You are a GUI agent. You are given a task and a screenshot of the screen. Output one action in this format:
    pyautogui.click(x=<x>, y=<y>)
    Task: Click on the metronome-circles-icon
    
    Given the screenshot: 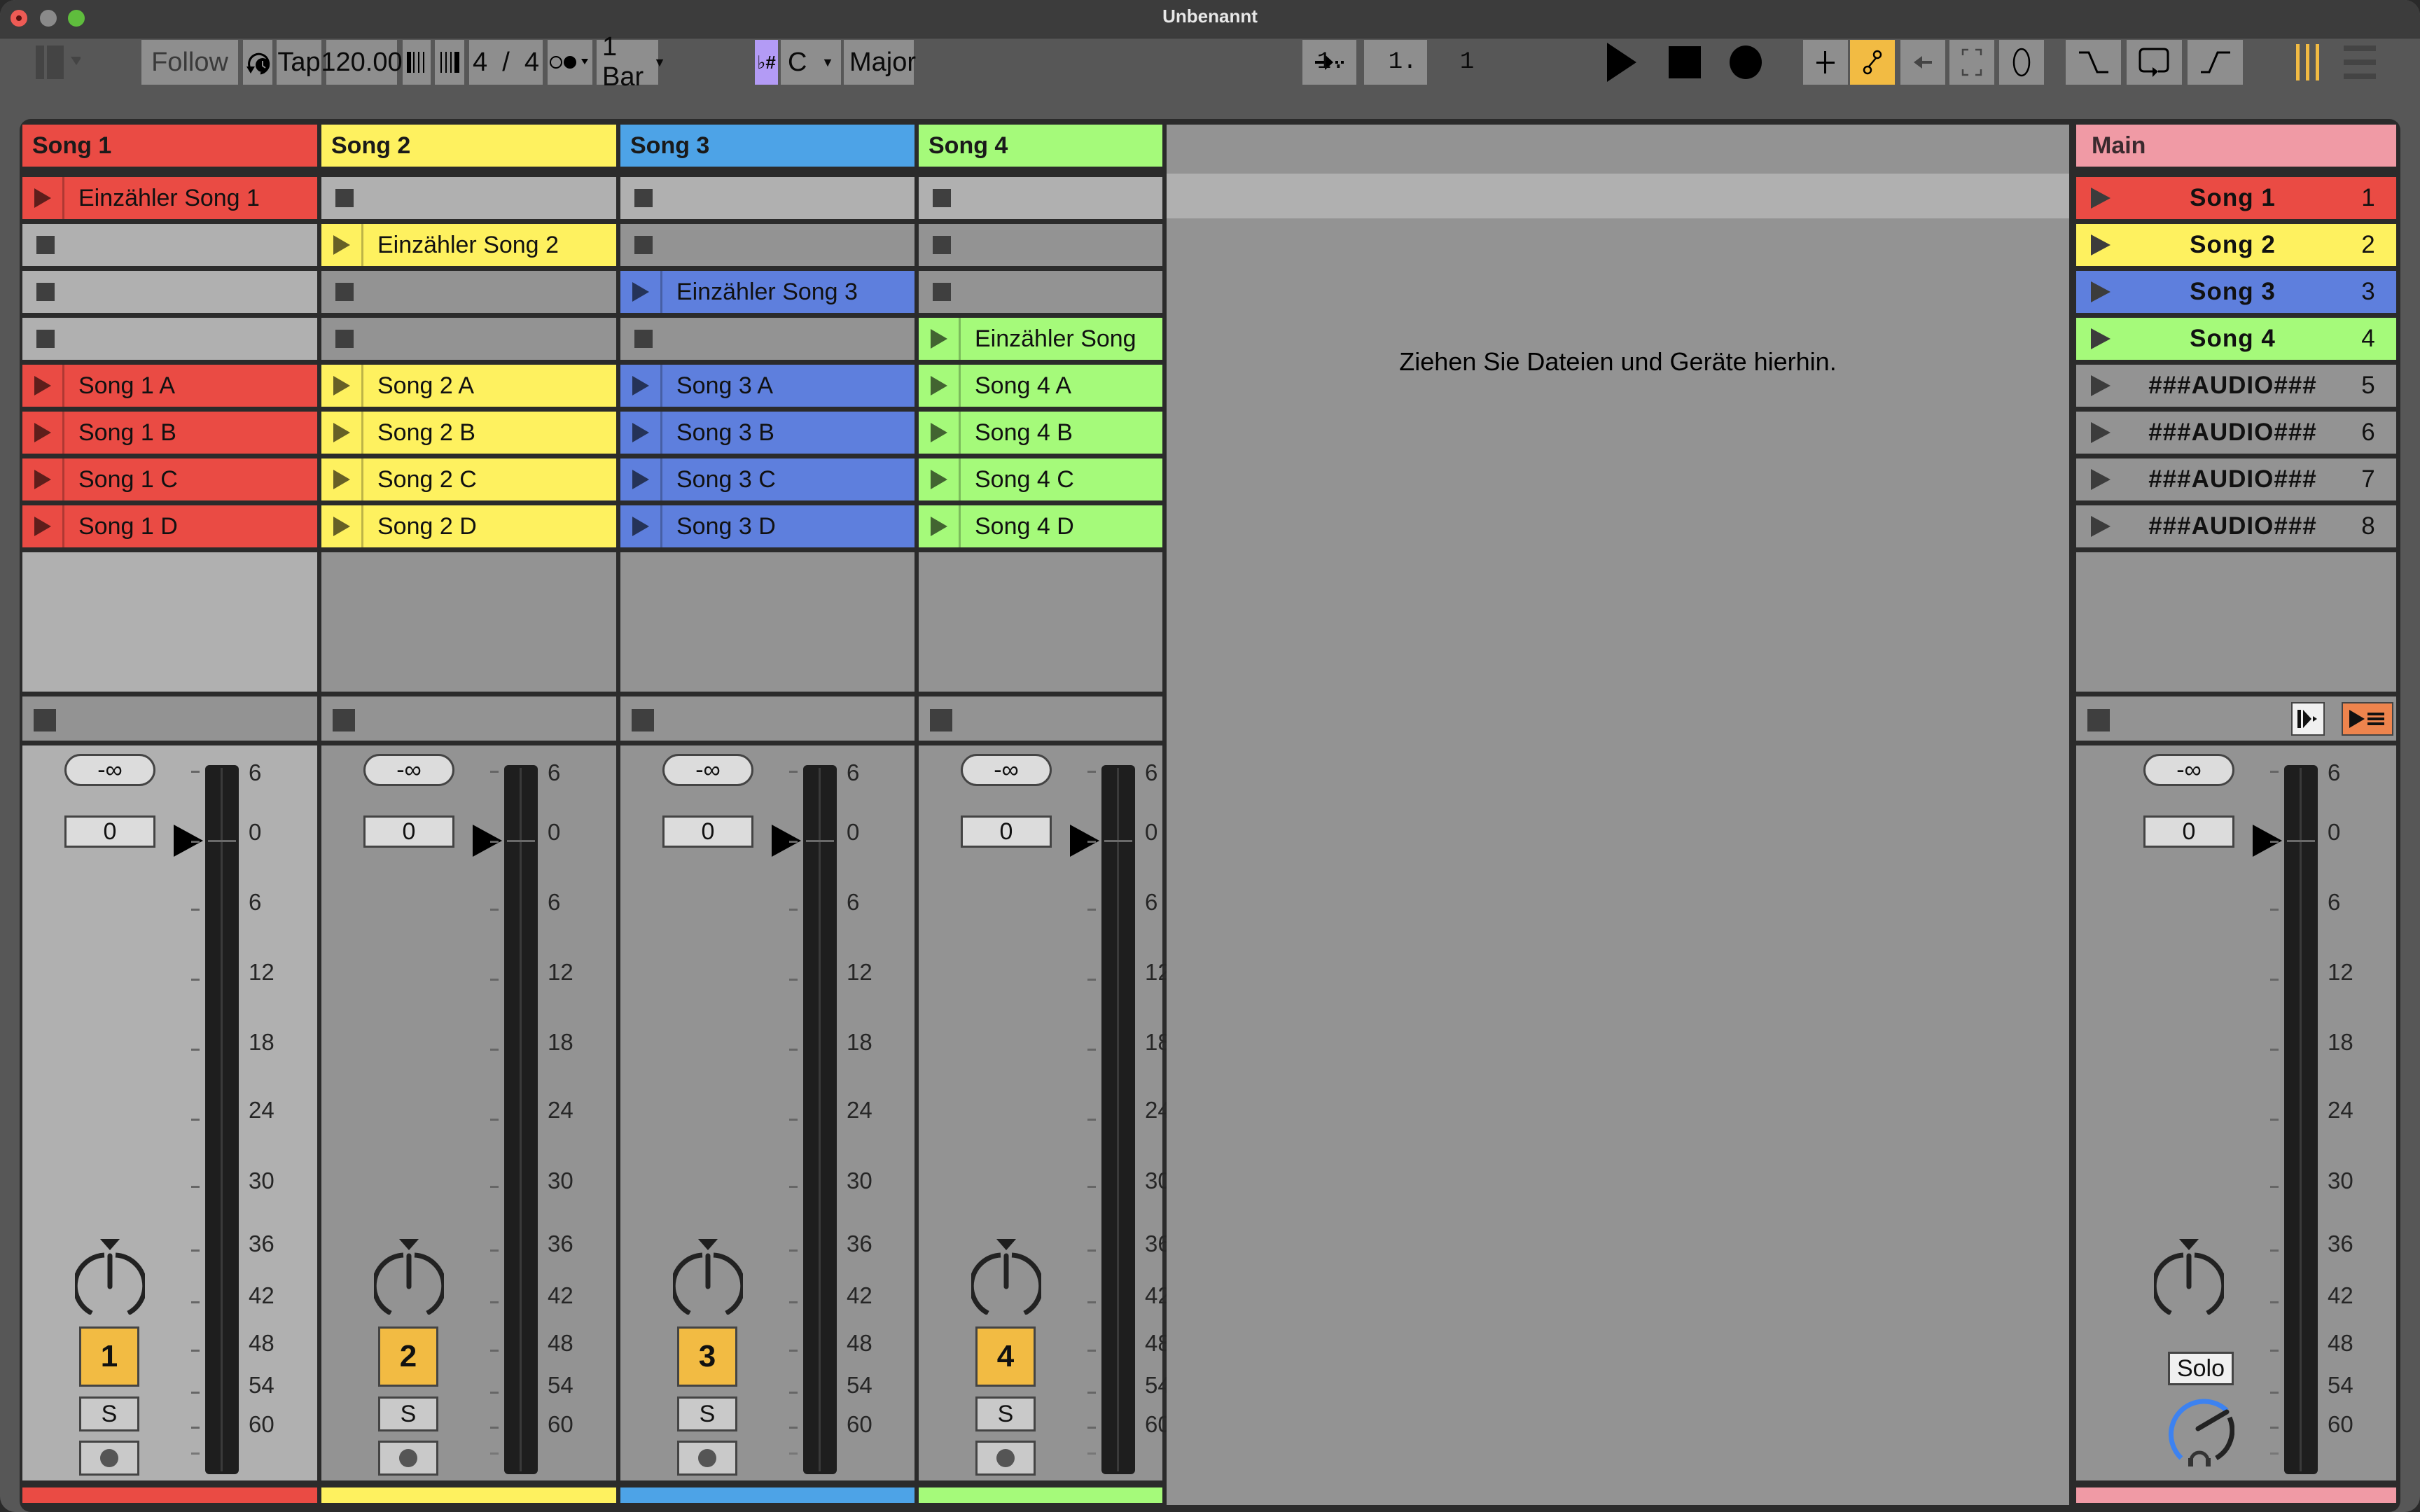 What is the action you would take?
    pyautogui.click(x=570, y=62)
    